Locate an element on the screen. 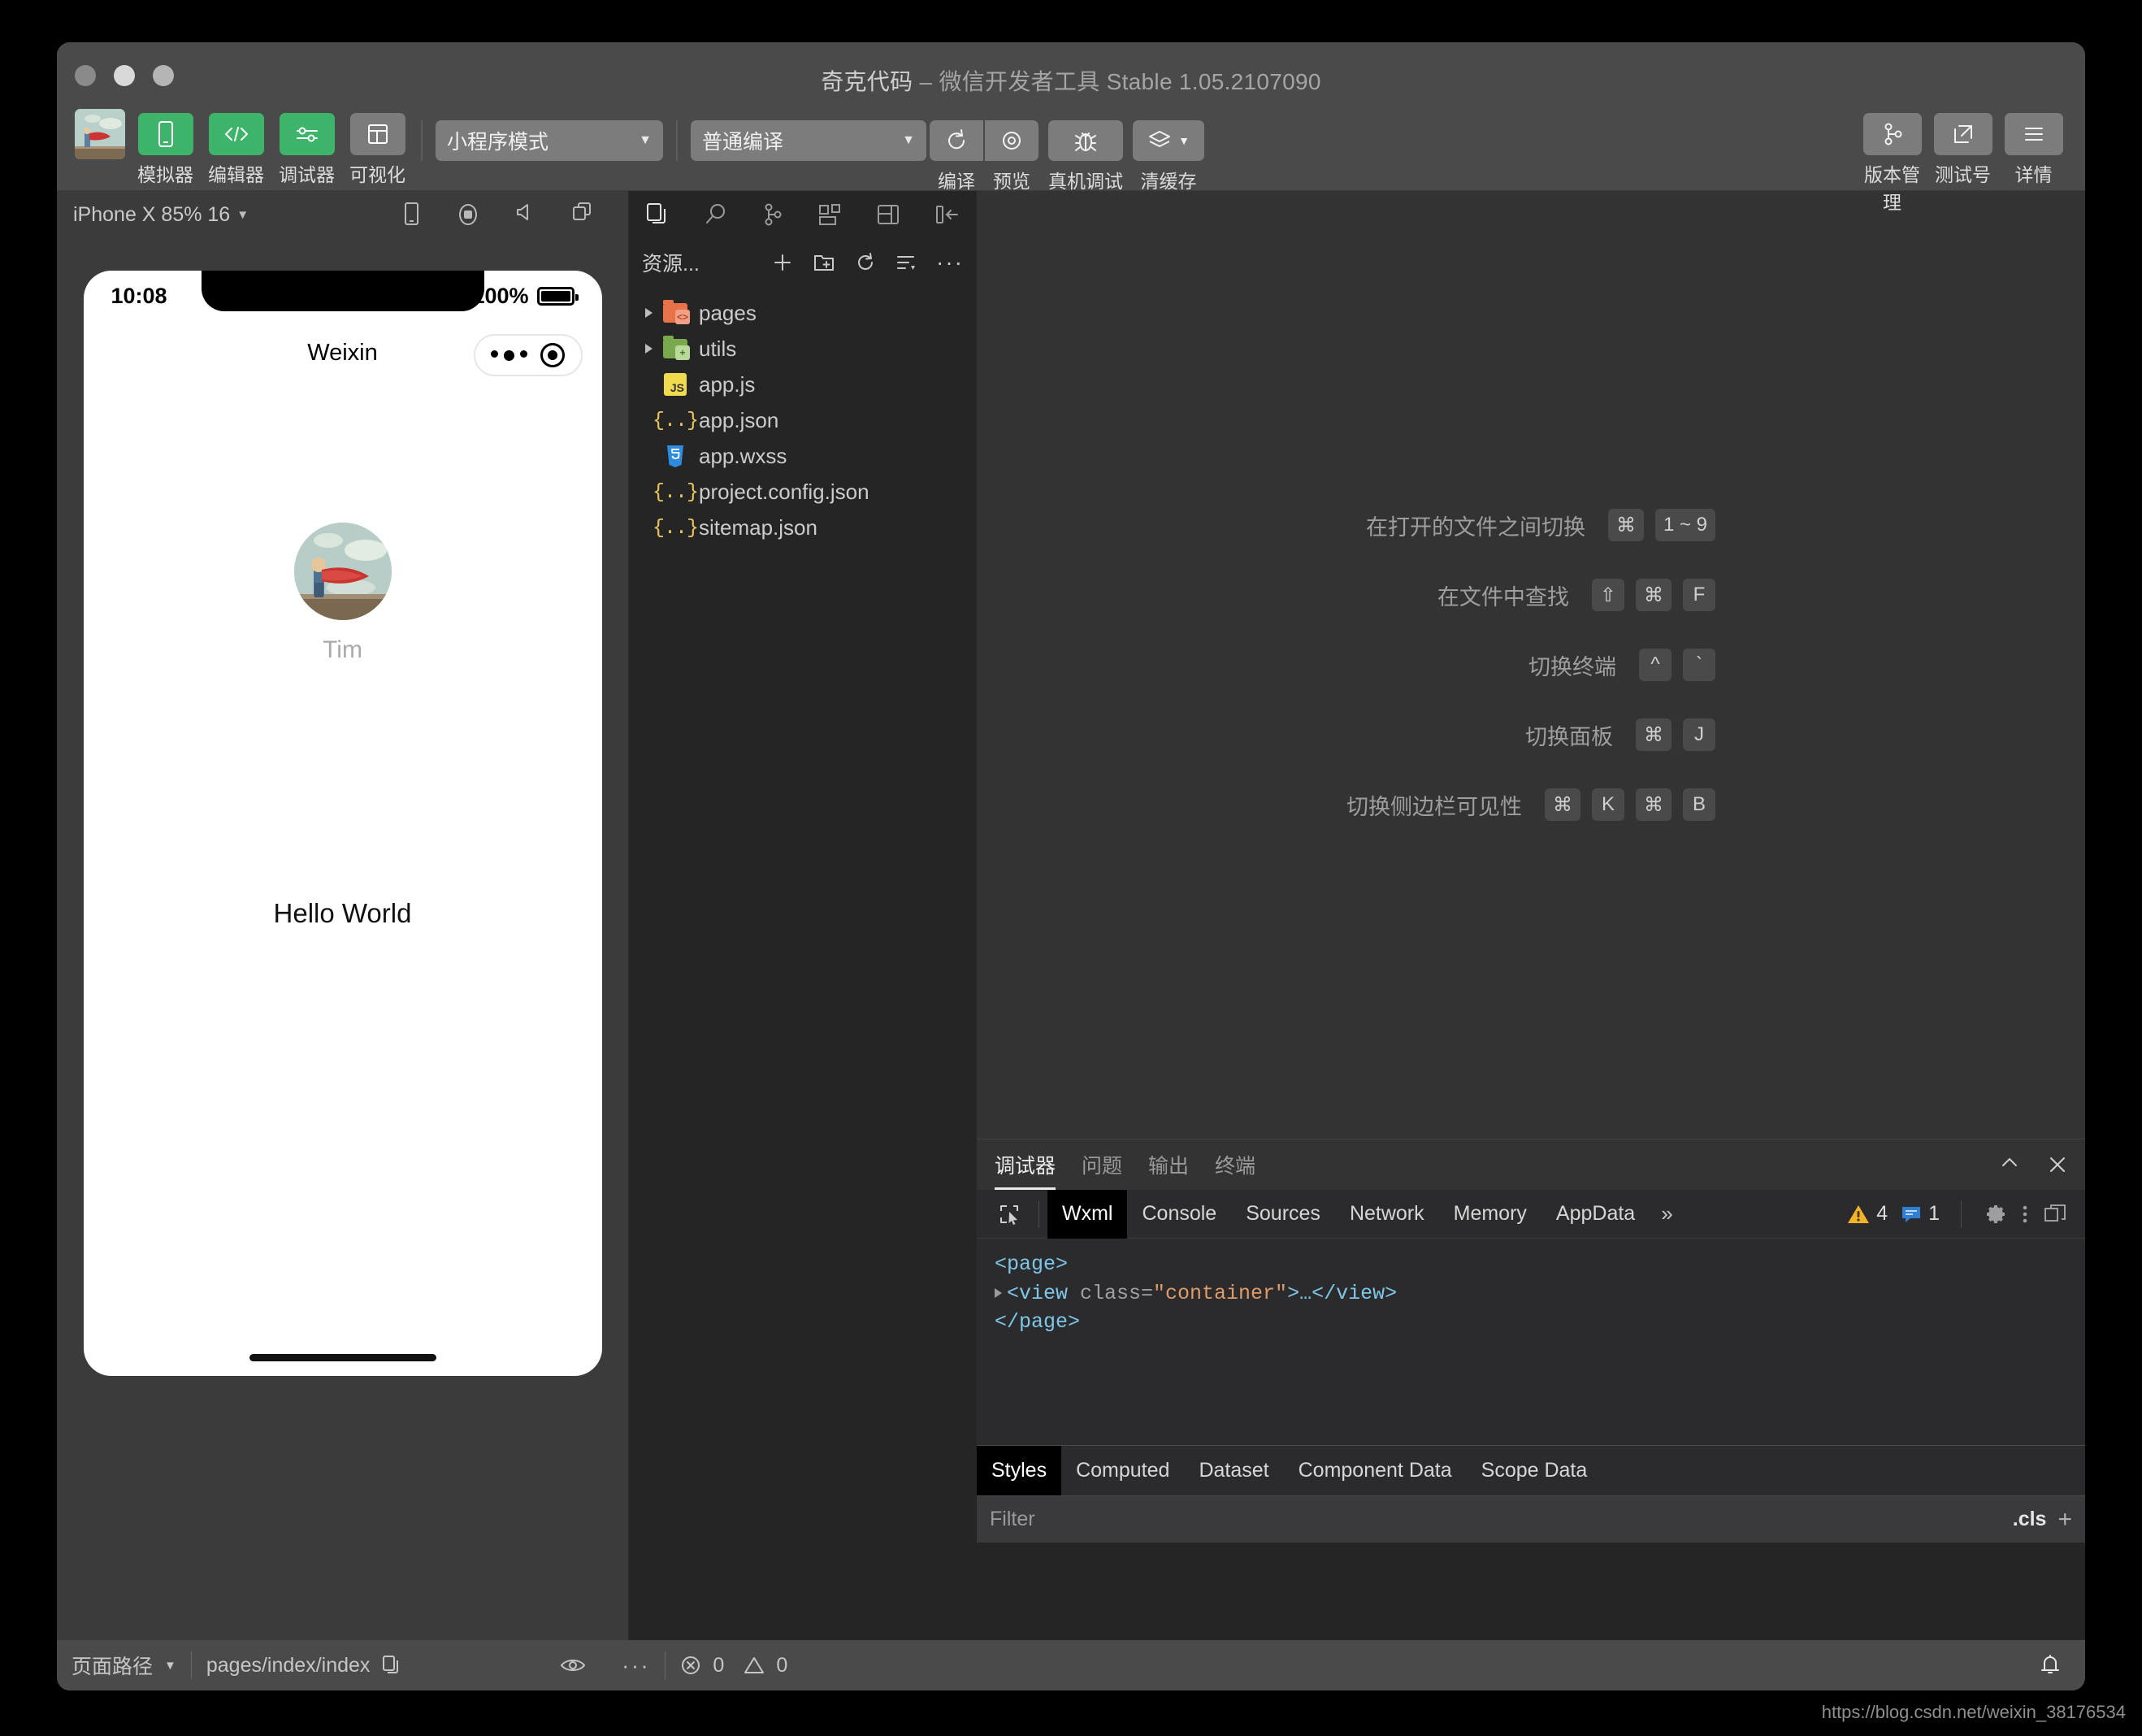 The width and height of the screenshot is (2142, 1736). collapse-all-icon is located at coordinates (906, 262).